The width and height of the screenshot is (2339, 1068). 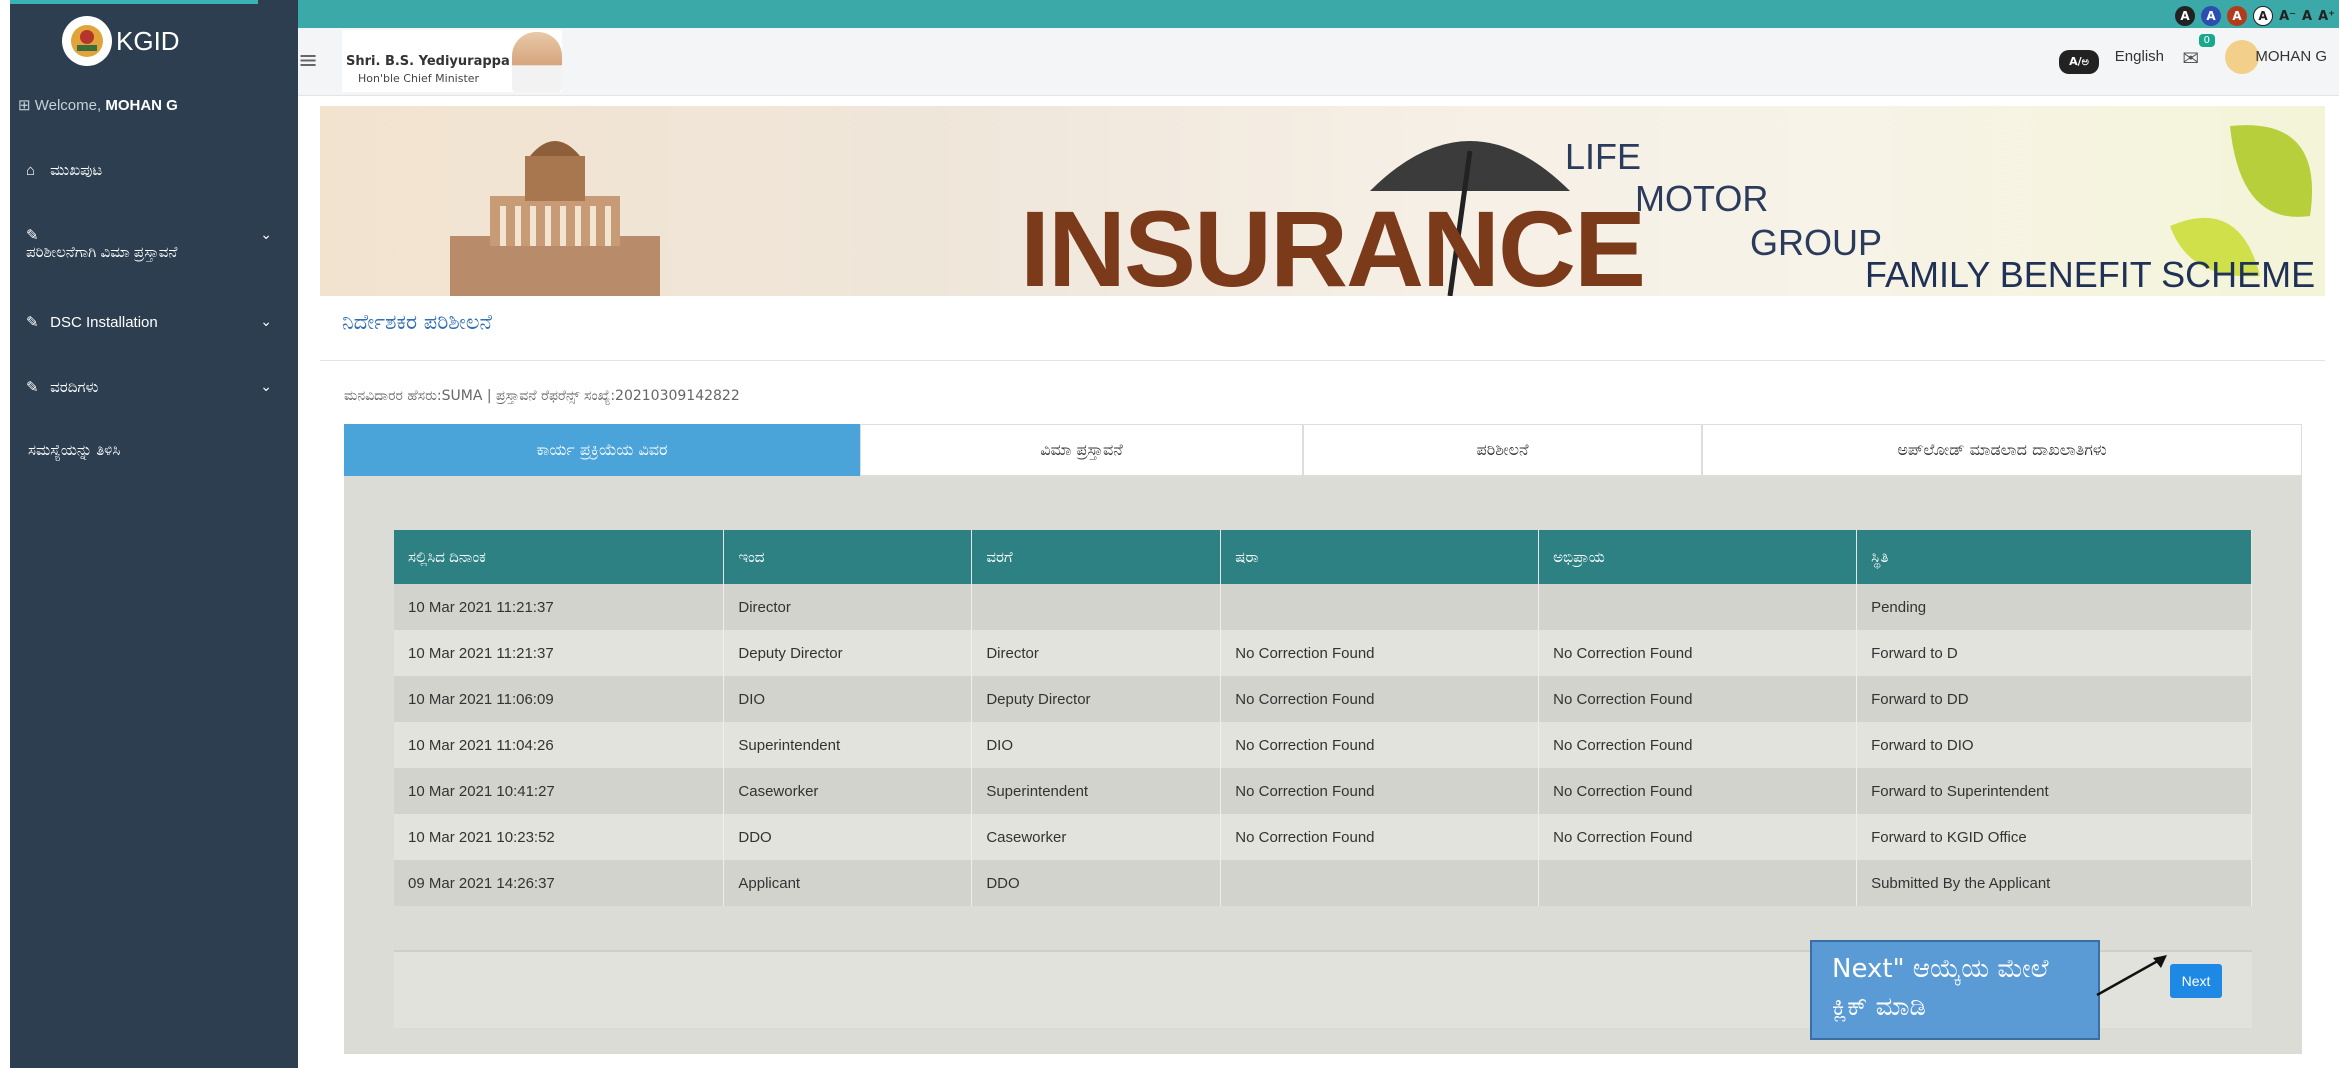 What do you see at coordinates (157, 387) in the screenshot?
I see `sidebar-item-reports: ✎ ವರದಿಗಳು ⌄` at bounding box center [157, 387].